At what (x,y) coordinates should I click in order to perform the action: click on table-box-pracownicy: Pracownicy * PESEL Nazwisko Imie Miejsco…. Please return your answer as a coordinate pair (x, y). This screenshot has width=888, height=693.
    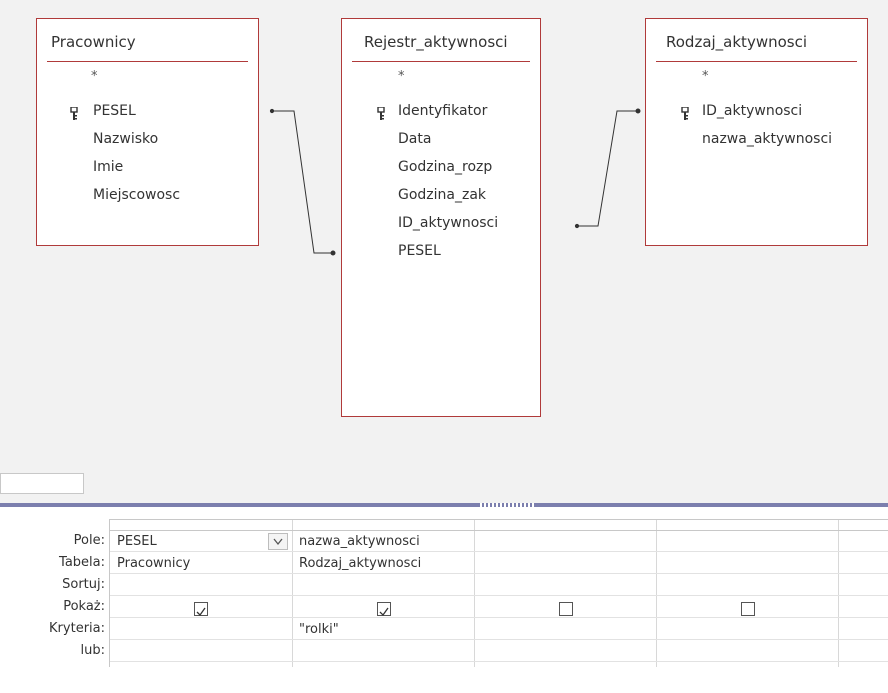
    Looking at the image, I should click on (147, 132).